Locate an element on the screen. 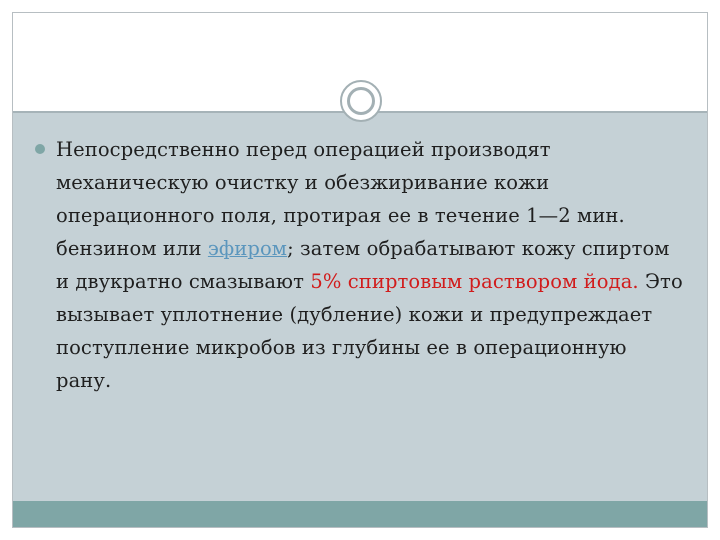  footer-bar is located at coordinates (360, 514).